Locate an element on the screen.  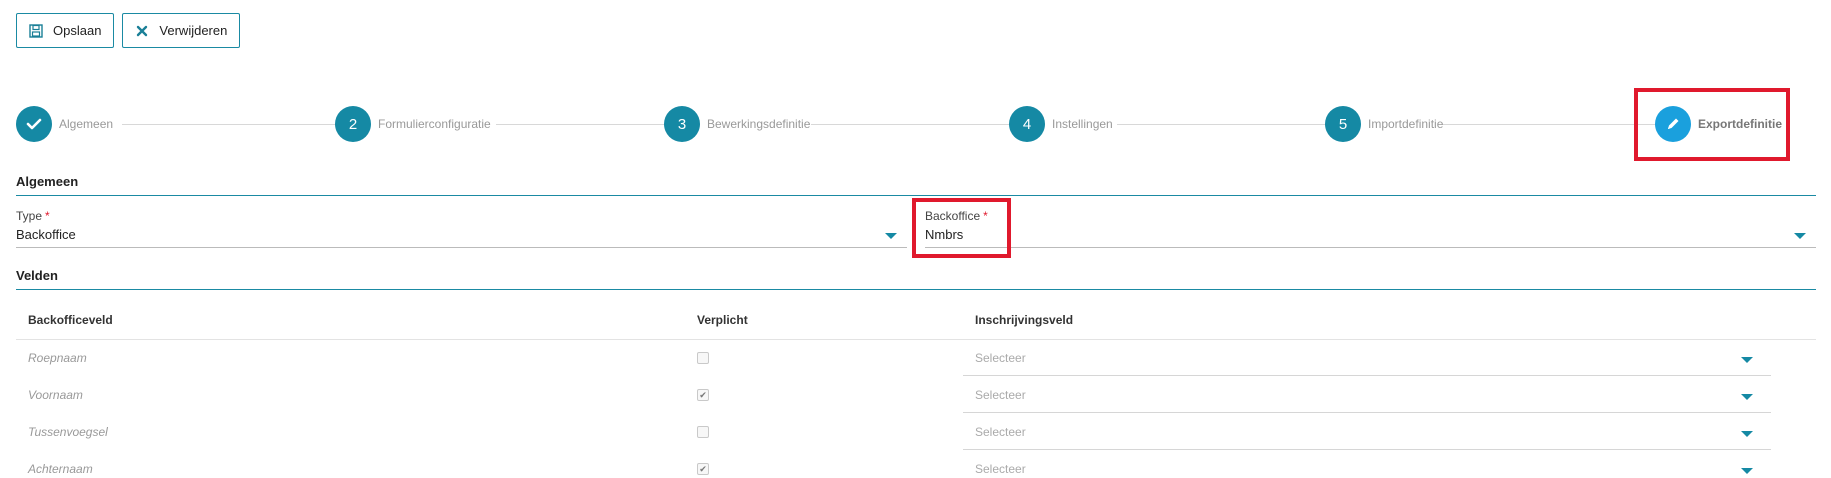
type-value: Backoffice is located at coordinates (46, 234).